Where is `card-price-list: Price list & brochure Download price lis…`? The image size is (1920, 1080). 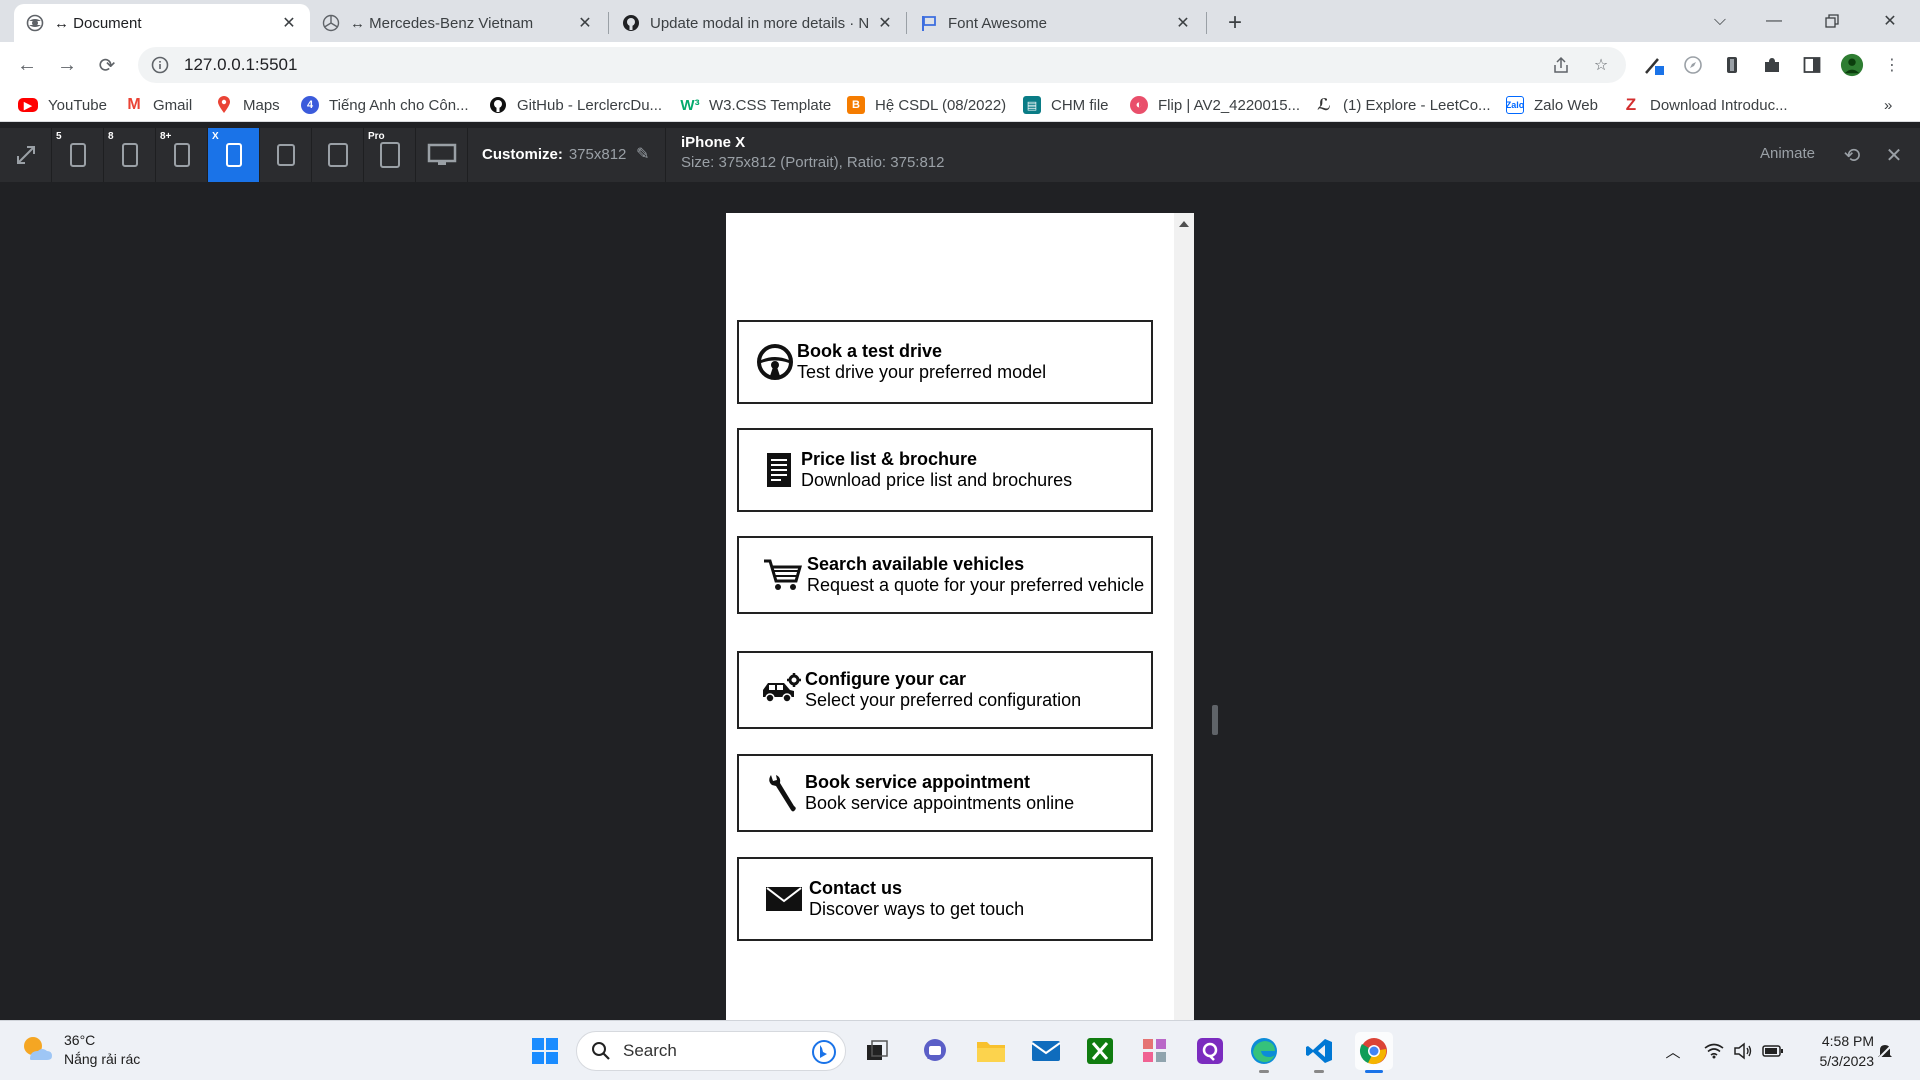 card-price-list: Price list & brochure Download price lis… is located at coordinates (945, 470).